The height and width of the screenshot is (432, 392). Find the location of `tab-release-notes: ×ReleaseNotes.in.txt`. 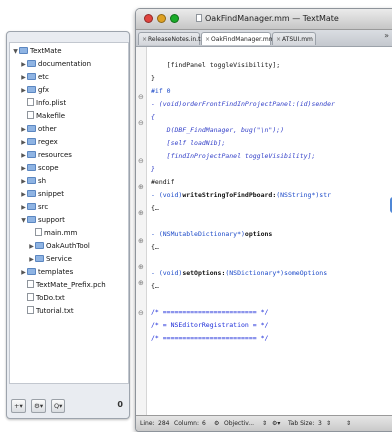

tab-release-notes: ×ReleaseNotes.in.txt is located at coordinates (172, 38).